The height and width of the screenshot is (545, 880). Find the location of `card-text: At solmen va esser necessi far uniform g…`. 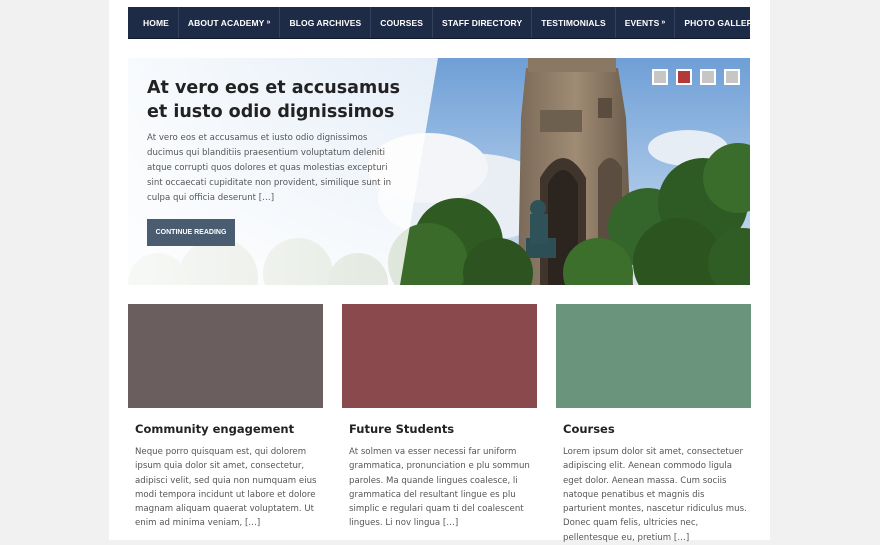

card-text: At solmen va esser necessi far uniform g… is located at coordinates (439, 488).